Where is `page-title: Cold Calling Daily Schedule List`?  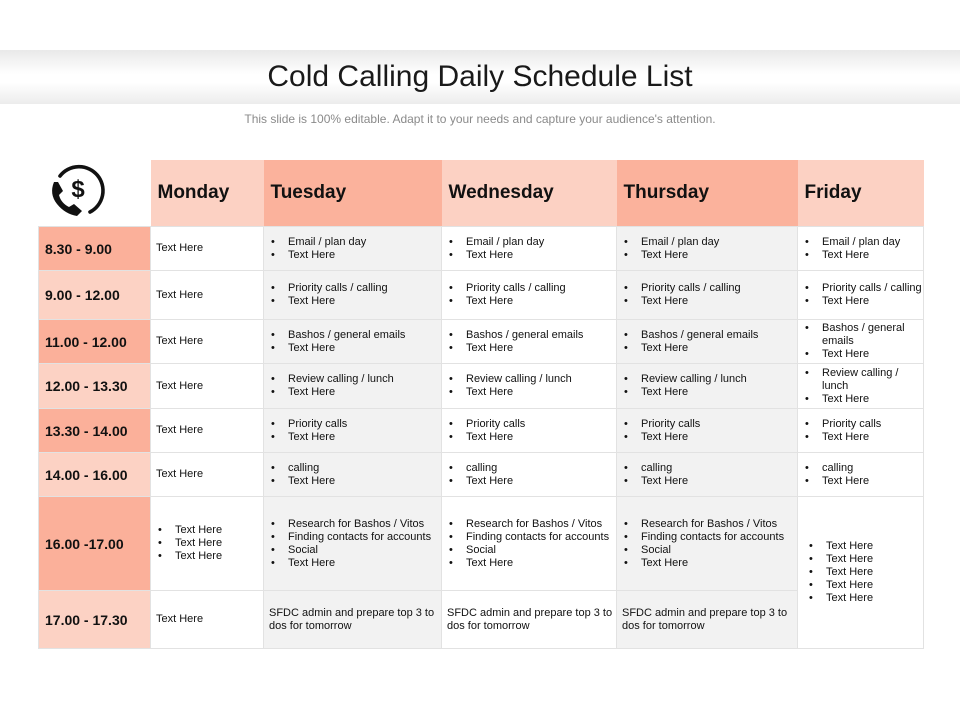 page-title: Cold Calling Daily Schedule List is located at coordinates (480, 76).